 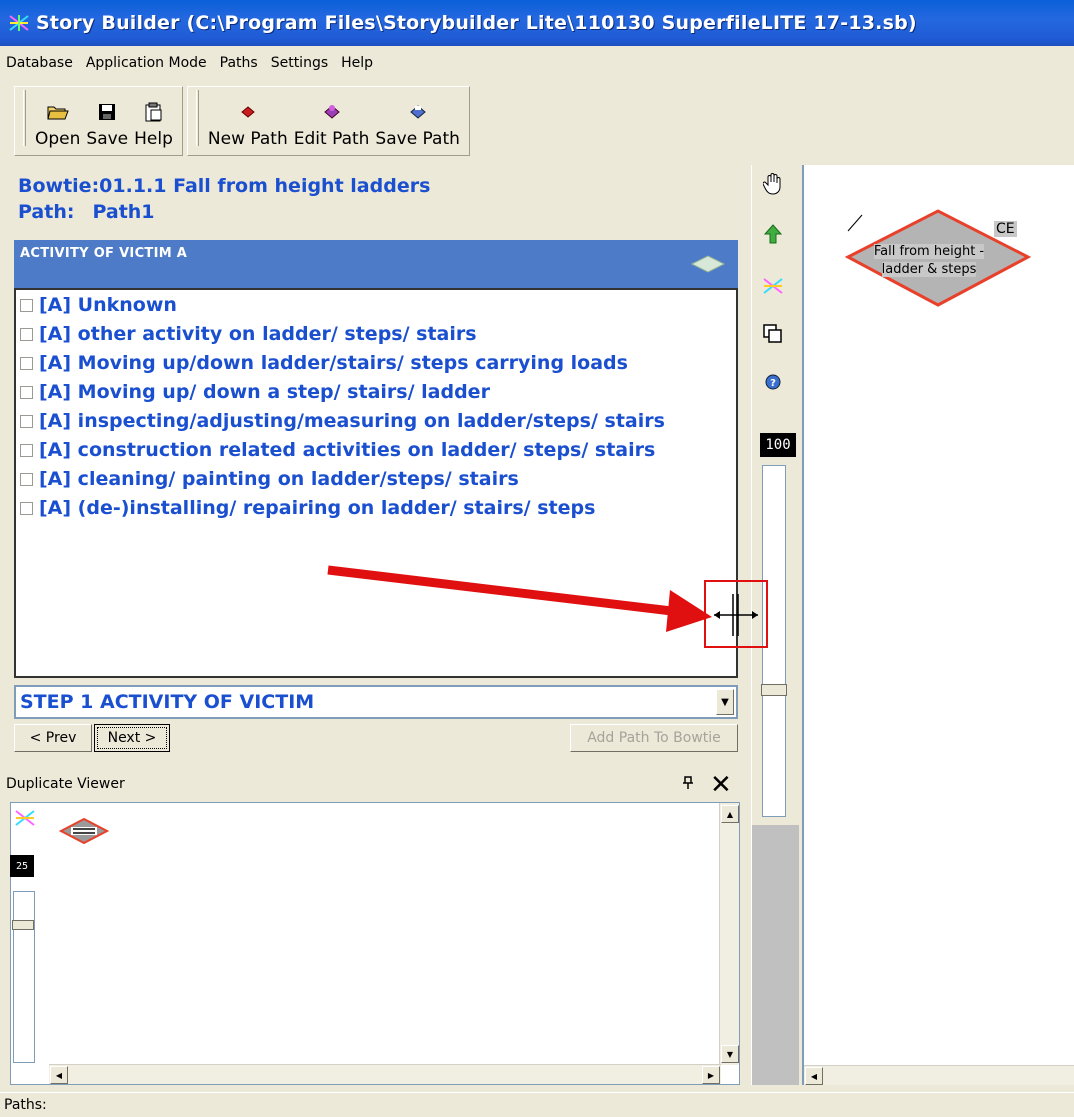 What do you see at coordinates (519, 598) in the screenshot?
I see `annotation-arrow` at bounding box center [519, 598].